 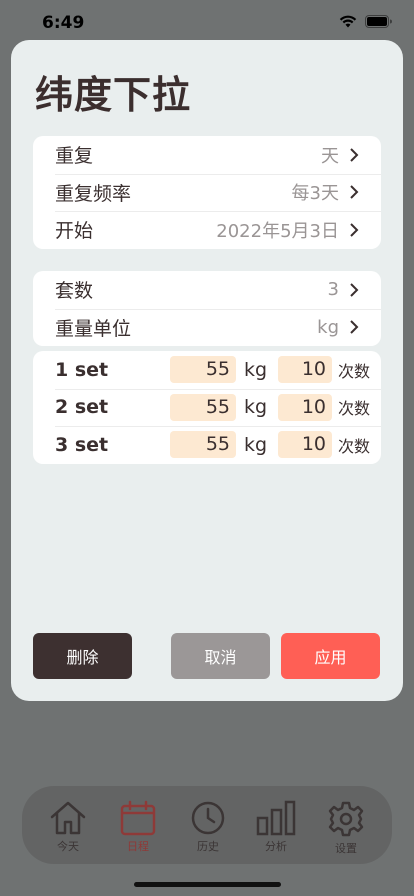 I want to click on tab-settings: 设置, so click(x=346, y=828).